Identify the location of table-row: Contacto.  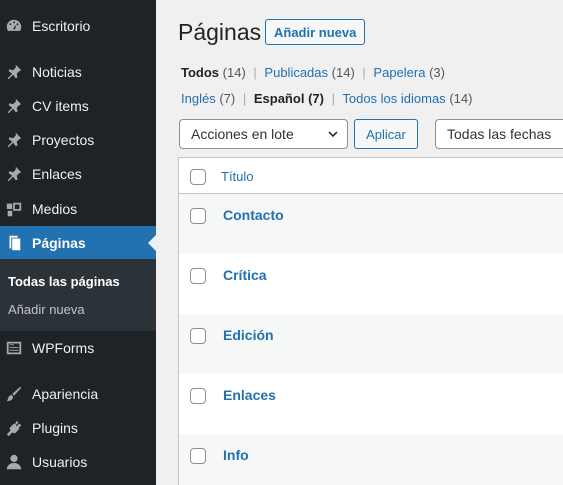
(371, 224).